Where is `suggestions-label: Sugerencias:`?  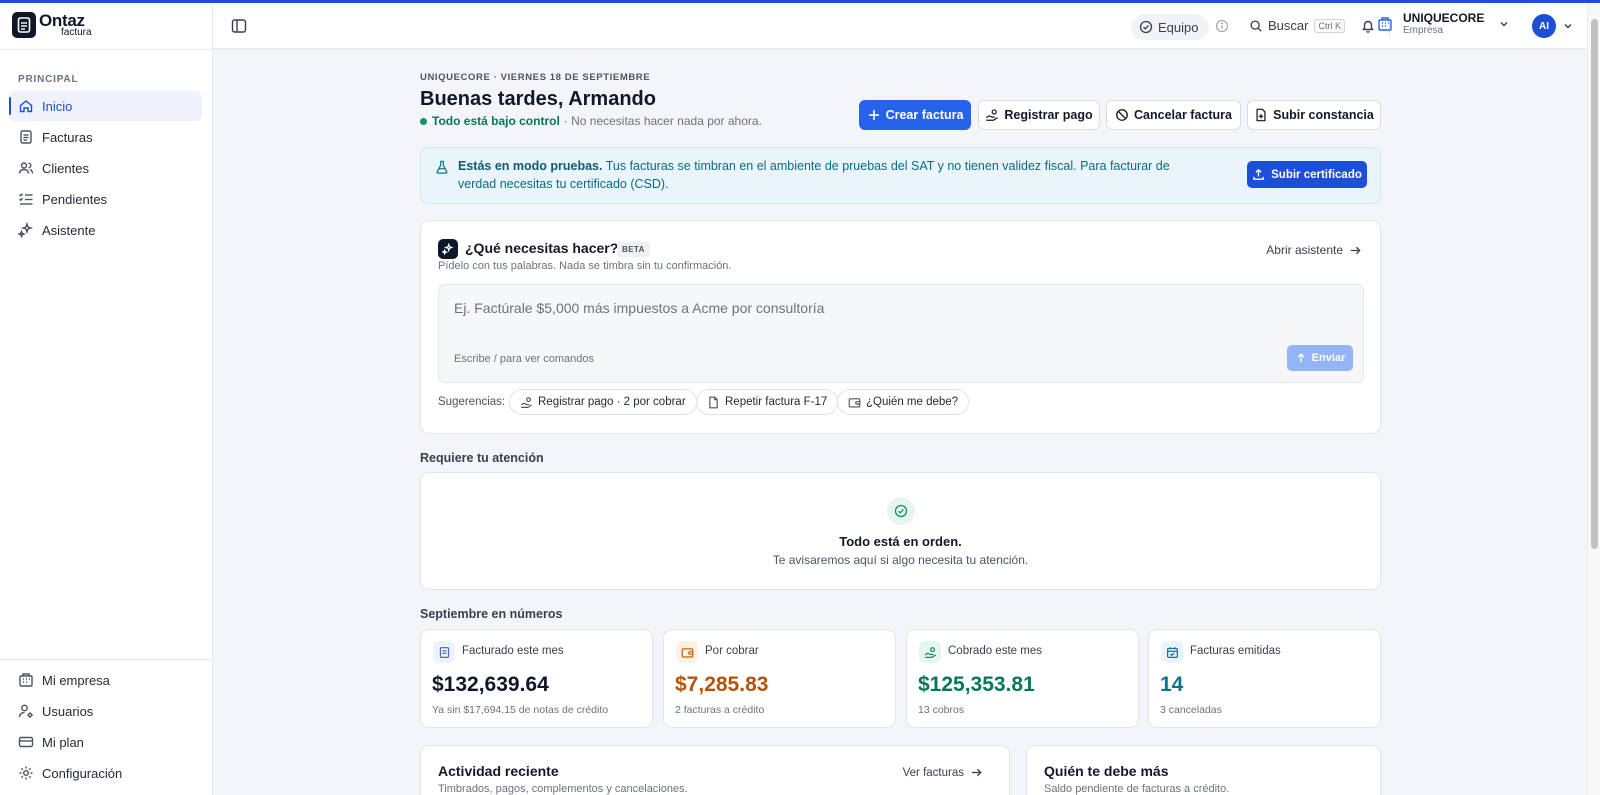
suggestions-label: Sugerencias: is located at coordinates (472, 402).